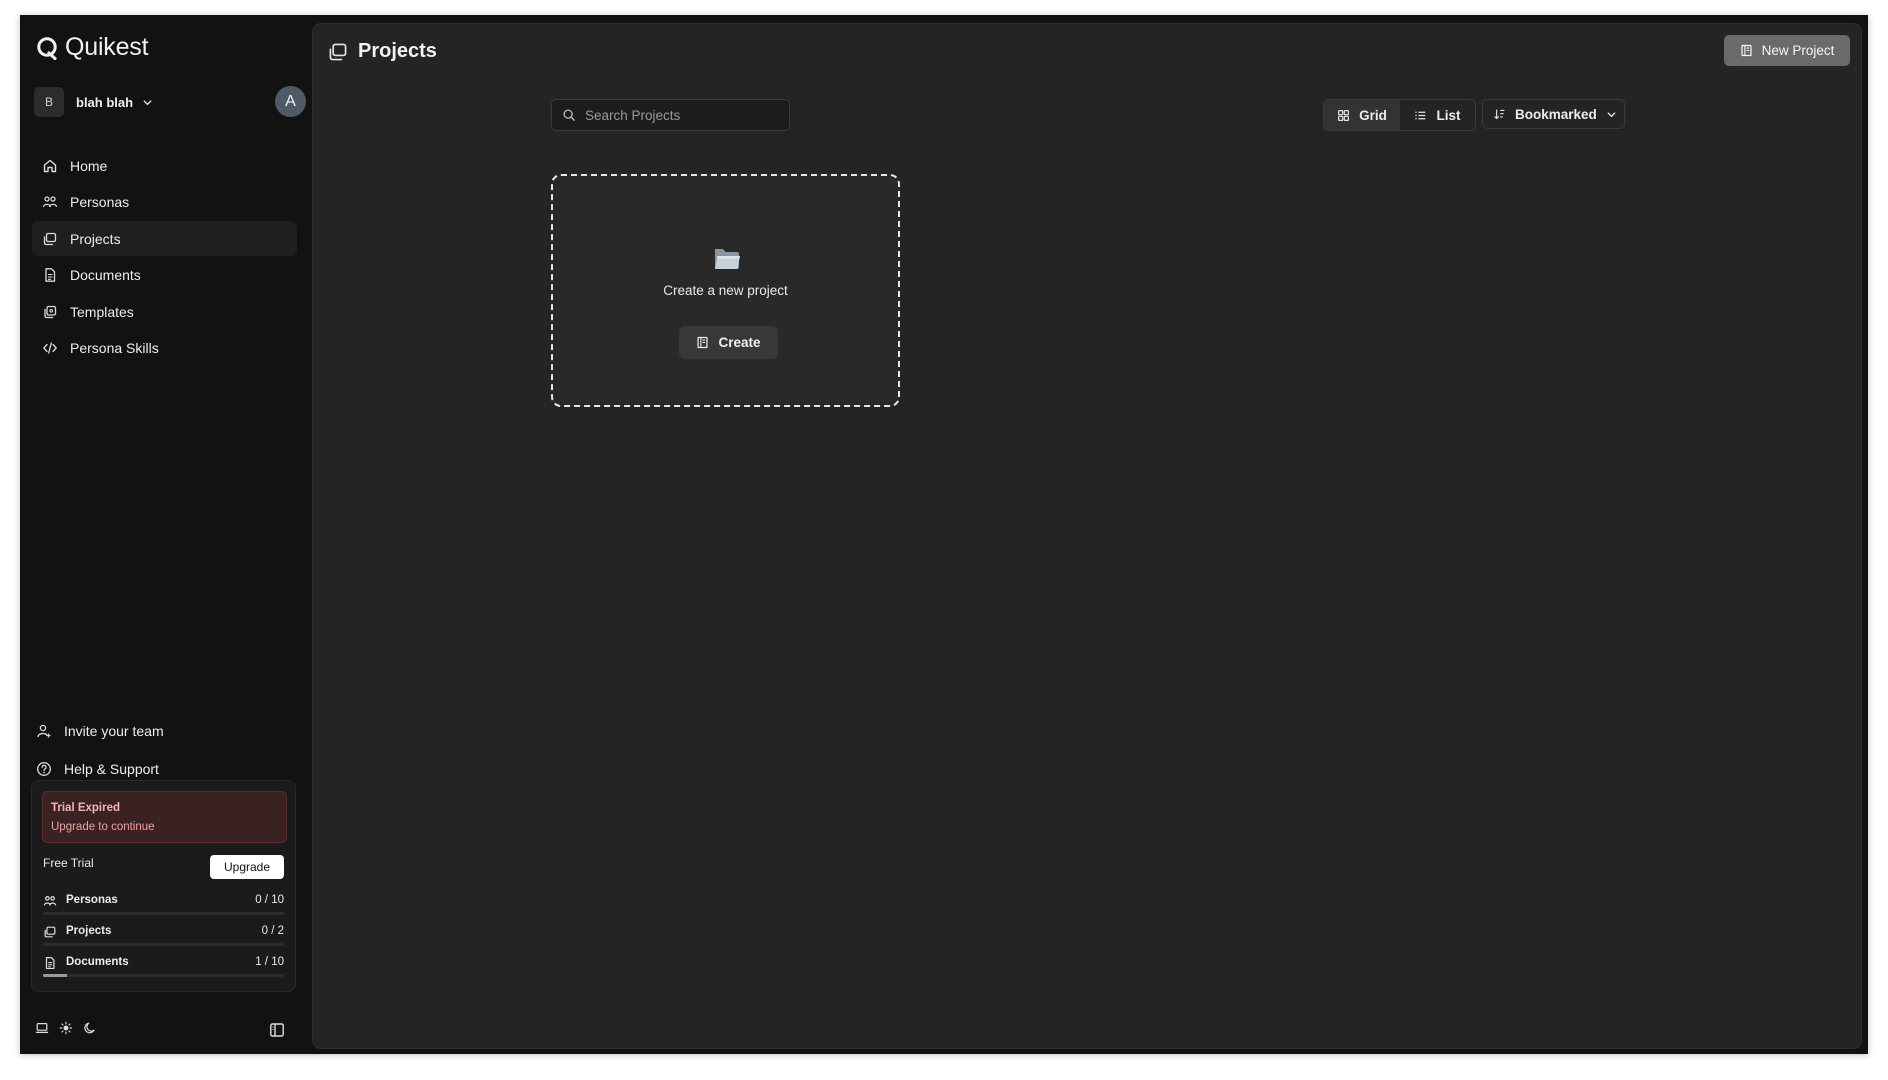 This screenshot has height=1080, width=1888. I want to click on moon-icon, so click(90, 1028).